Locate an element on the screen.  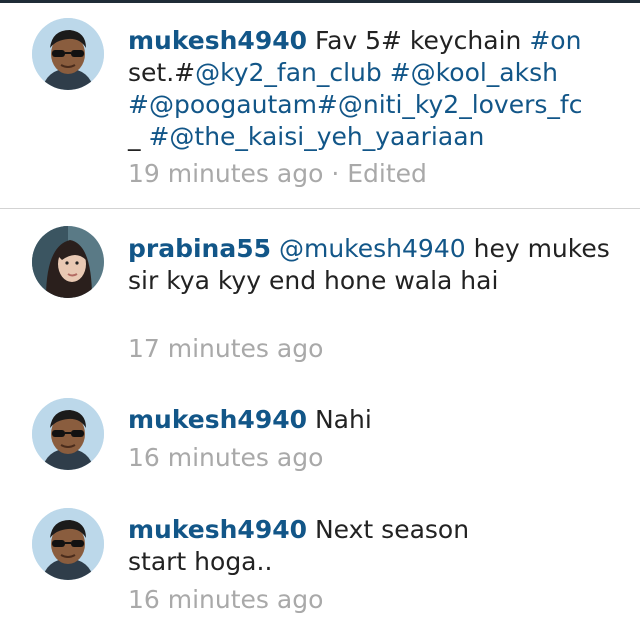
comment-body-text: _ is located at coordinates (138, 136).